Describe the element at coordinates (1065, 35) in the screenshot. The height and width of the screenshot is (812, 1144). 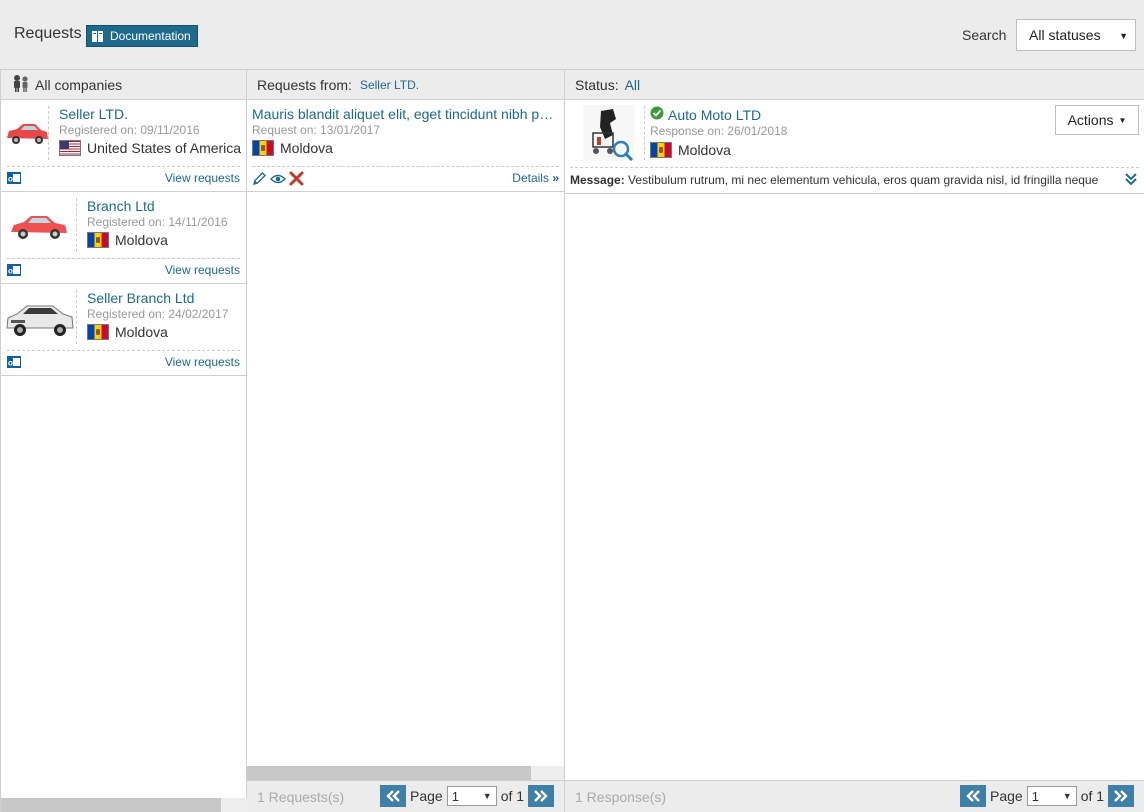
I see `status-select-value: All statuses` at that location.